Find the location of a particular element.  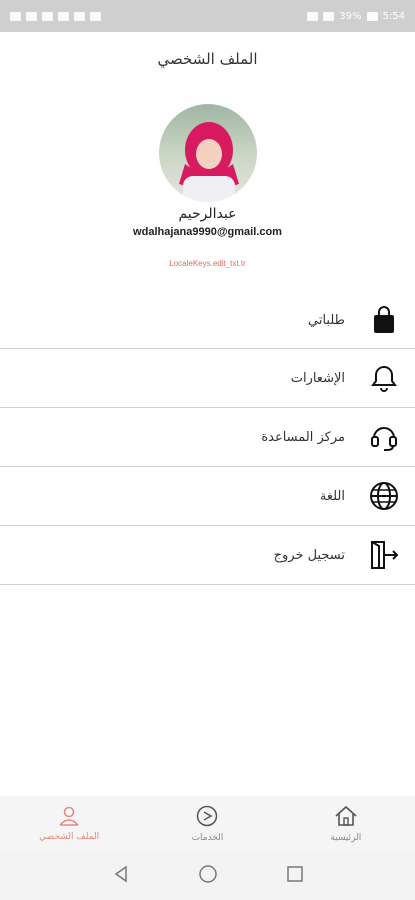

nav-label: الملف الشخصي is located at coordinates (69, 837).